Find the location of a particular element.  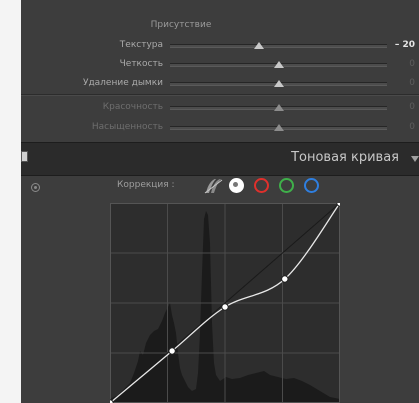

clarity-slider-row: Четкость 0 is located at coordinates (220, 64).